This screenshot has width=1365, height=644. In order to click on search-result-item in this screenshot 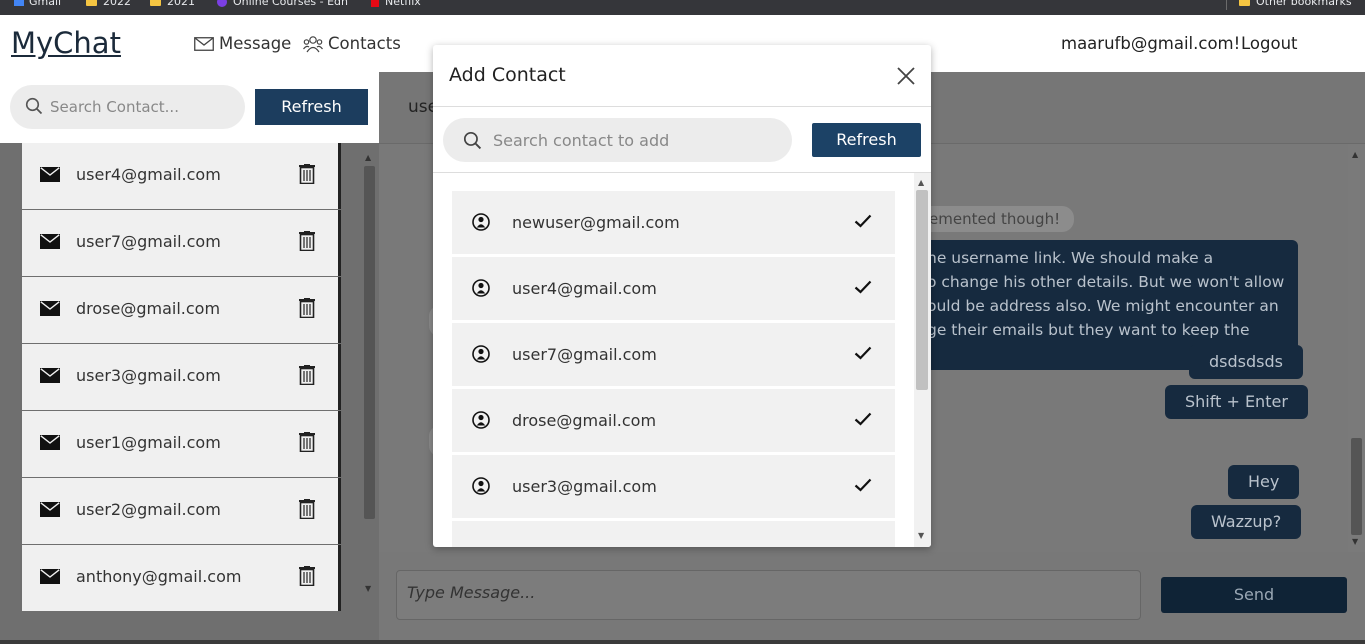, I will do `click(673, 534)`.